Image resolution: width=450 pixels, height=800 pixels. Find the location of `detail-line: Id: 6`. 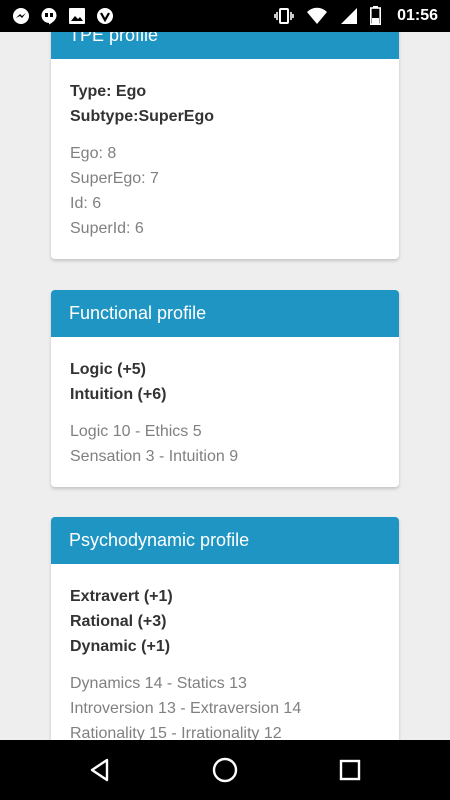

detail-line: Id: 6 is located at coordinates (86, 203).